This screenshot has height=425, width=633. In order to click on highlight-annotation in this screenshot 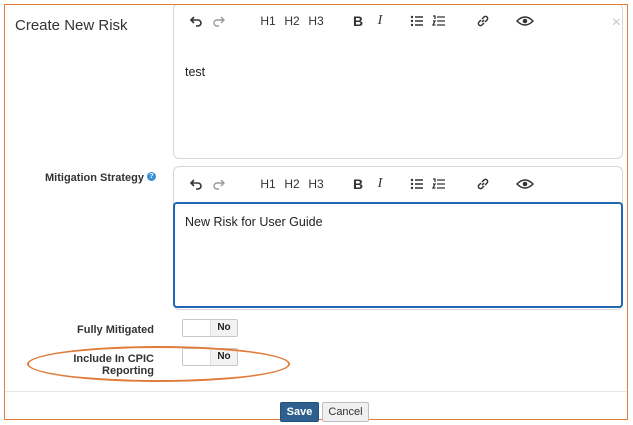, I will do `click(158, 364)`.